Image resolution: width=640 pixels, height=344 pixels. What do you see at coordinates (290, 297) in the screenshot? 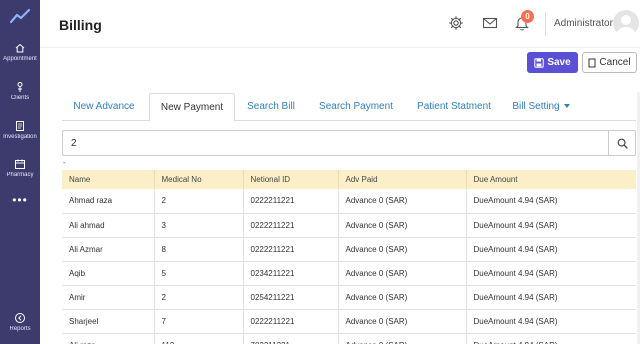
I see `cell-national-id: 0254211221` at bounding box center [290, 297].